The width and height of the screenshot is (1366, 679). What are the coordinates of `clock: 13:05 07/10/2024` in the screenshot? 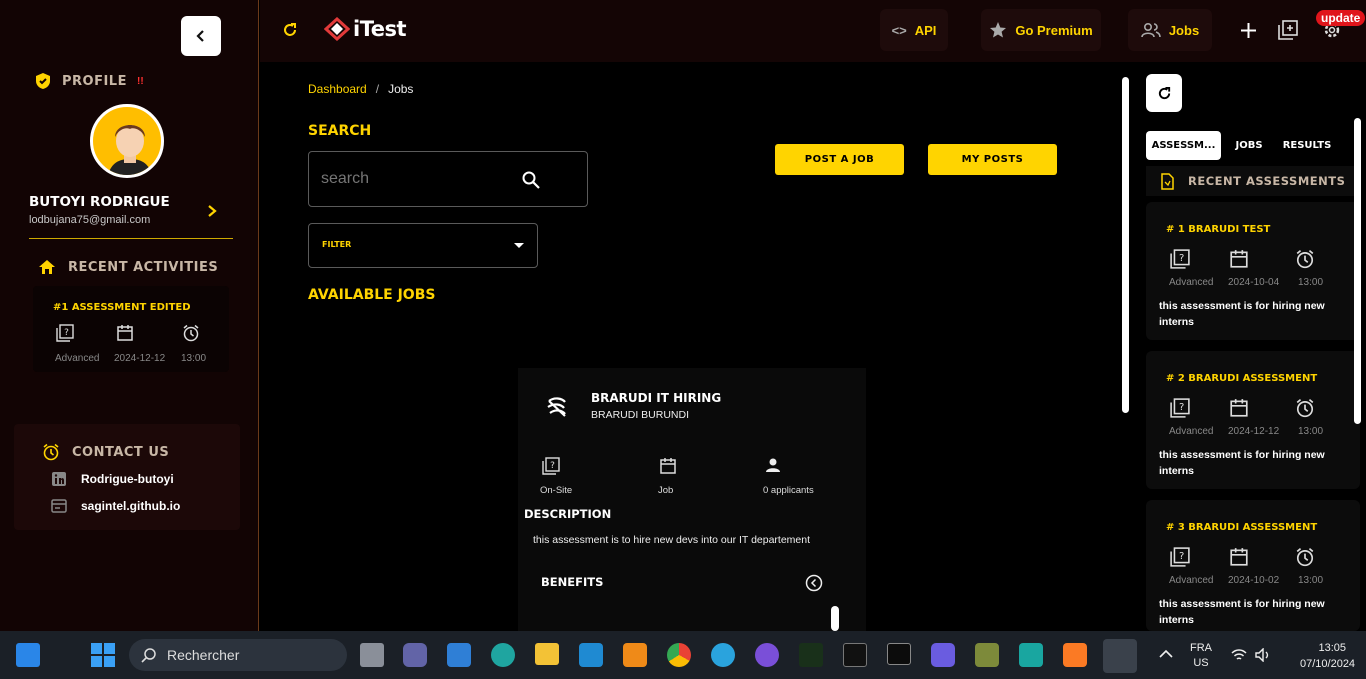 It's located at (1327, 656).